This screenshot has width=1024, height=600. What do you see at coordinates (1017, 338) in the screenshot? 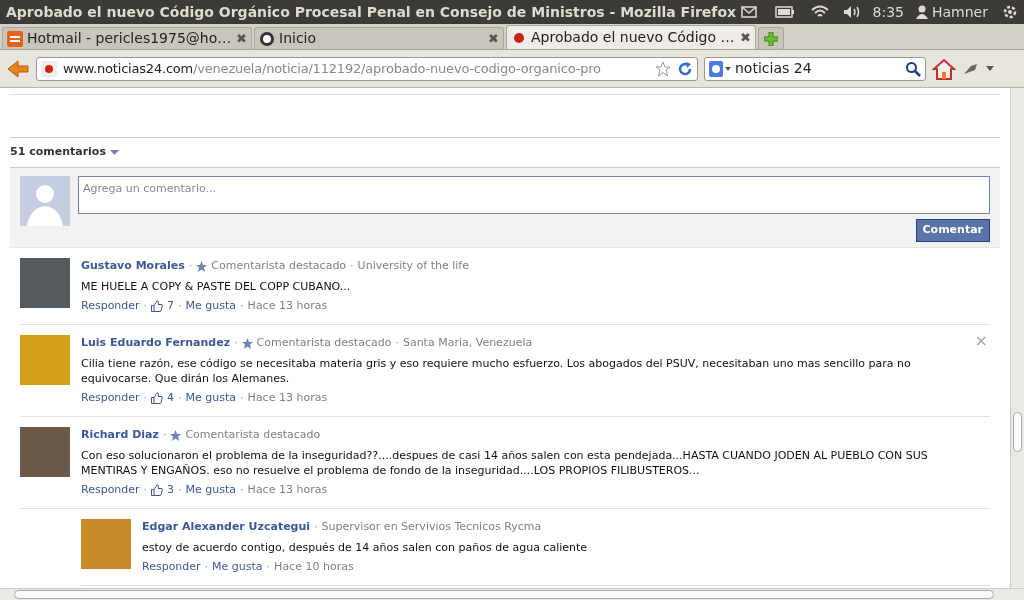
I see `vertical-scrollbar` at bounding box center [1017, 338].